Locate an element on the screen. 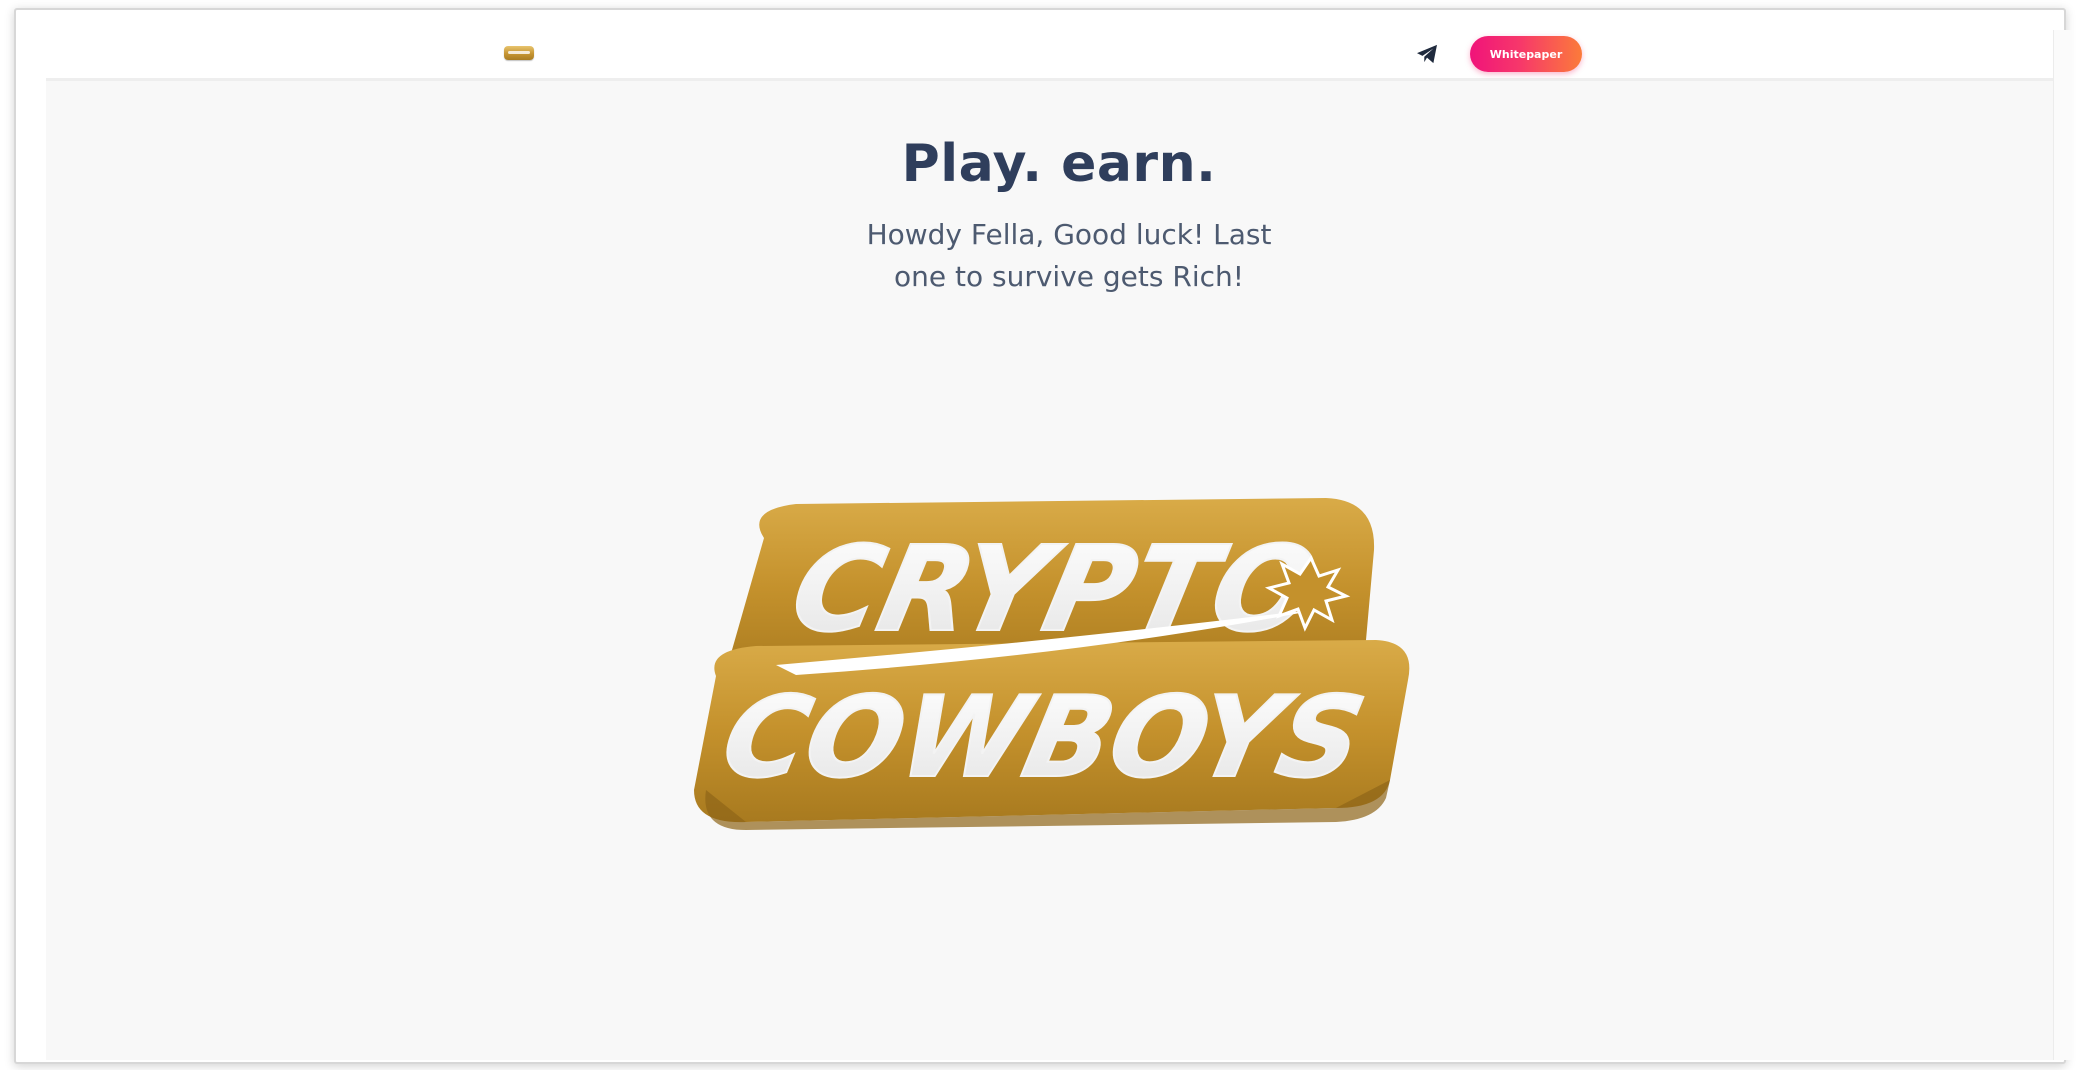 The width and height of the screenshot is (2087, 1070). hero-subtitle-line2: one to survive gets Rich! is located at coordinates (1069, 276).